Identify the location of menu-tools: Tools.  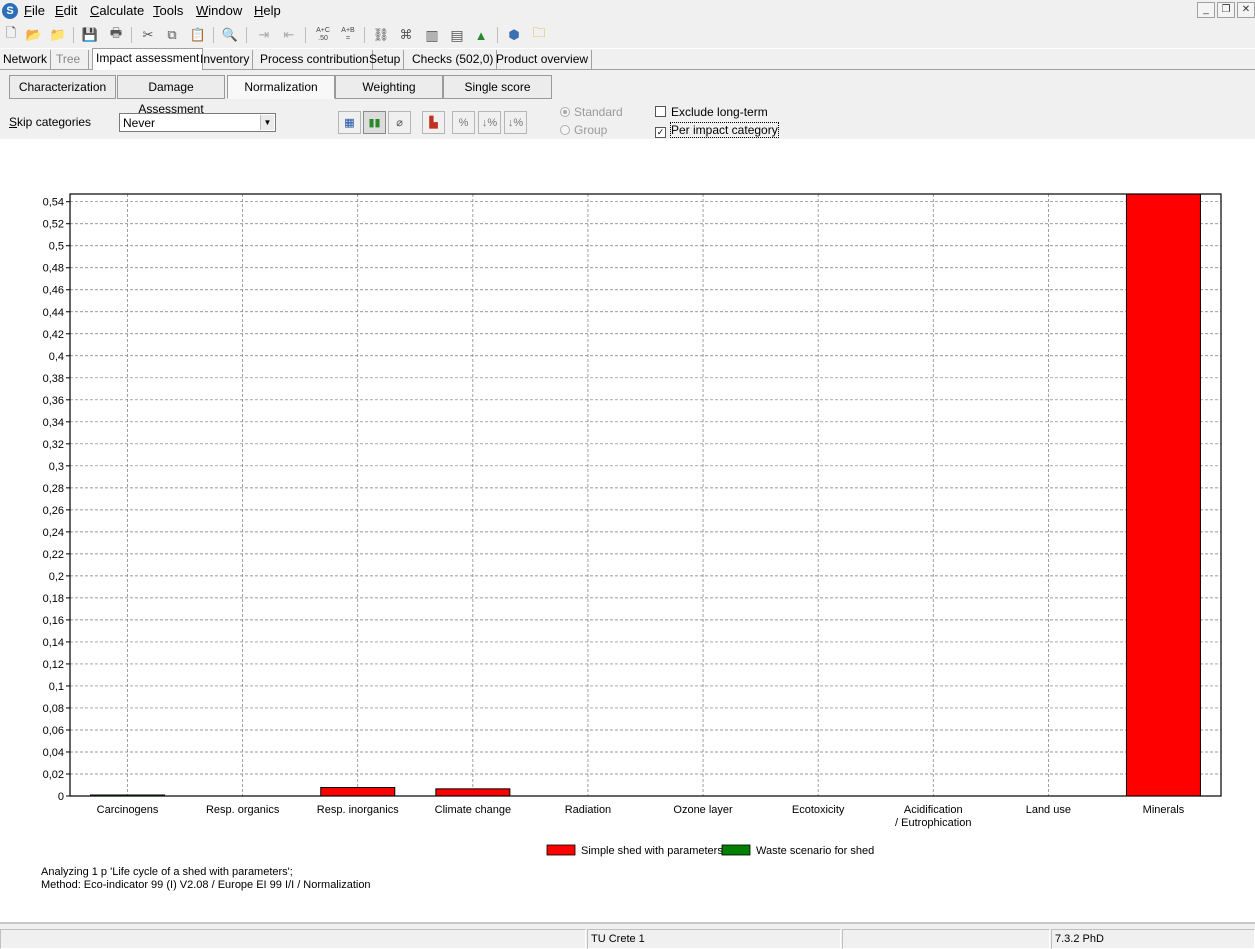
(168, 10).